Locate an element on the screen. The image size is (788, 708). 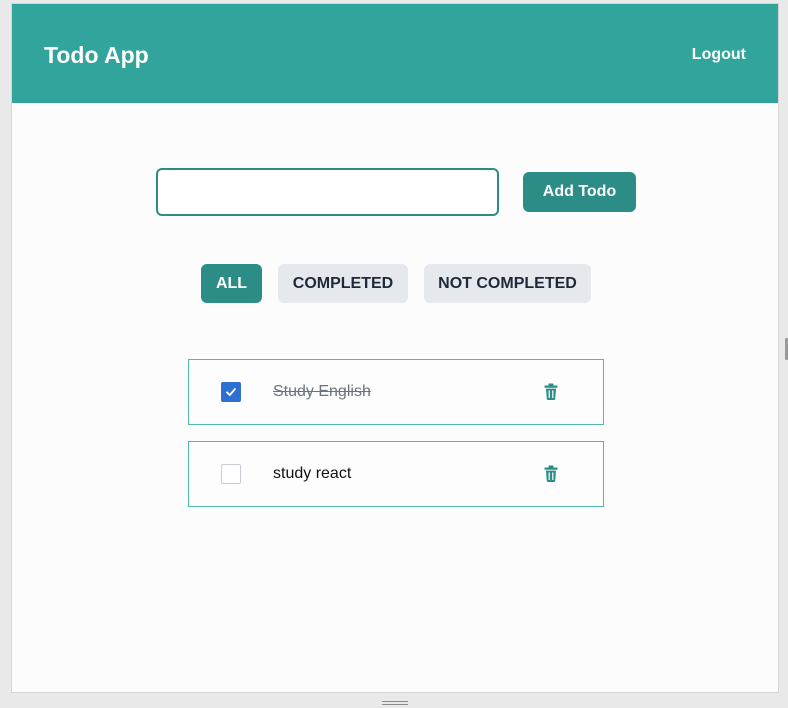
todo-item: study react is located at coordinates (396, 474).